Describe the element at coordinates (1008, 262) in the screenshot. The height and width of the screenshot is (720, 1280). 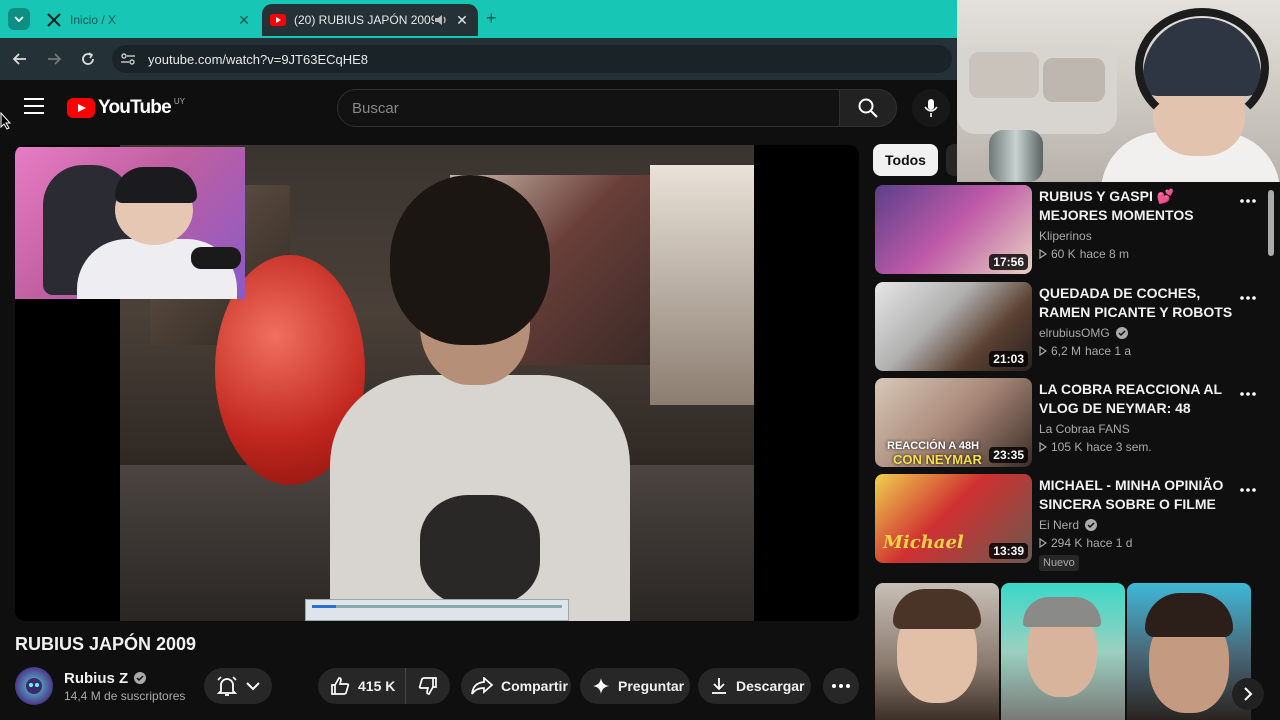
I see `duration-badge: 17:56` at that location.